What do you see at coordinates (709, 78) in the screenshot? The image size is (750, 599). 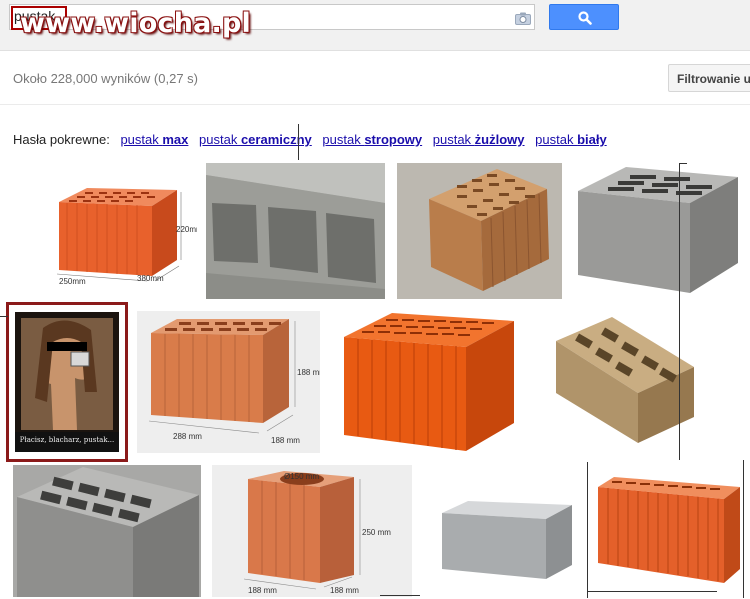 I see `filter-button: Filtrowanie umi` at bounding box center [709, 78].